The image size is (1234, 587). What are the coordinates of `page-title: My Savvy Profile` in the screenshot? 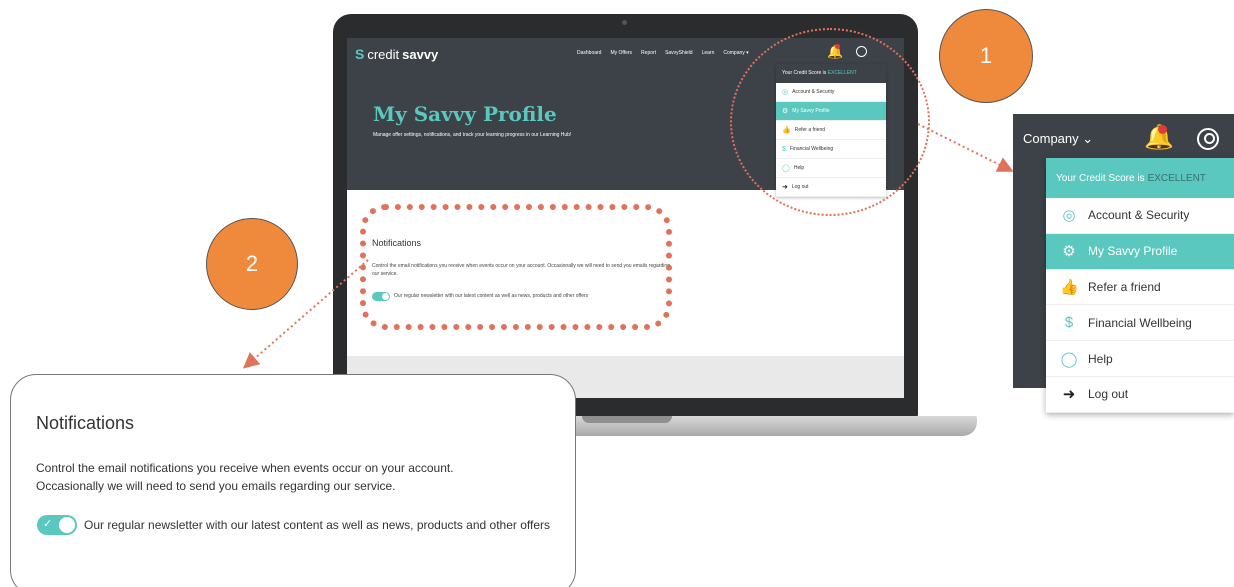 It's located at (465, 114).